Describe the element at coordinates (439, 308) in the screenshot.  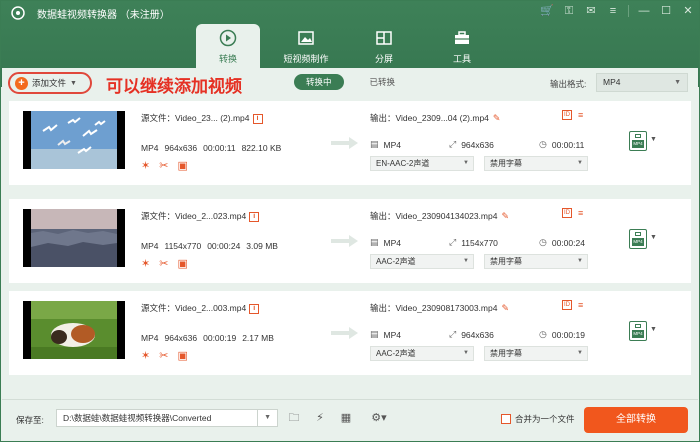
I see `output-file-name: 输出：Video_230908173003.mp4 ✎` at that location.